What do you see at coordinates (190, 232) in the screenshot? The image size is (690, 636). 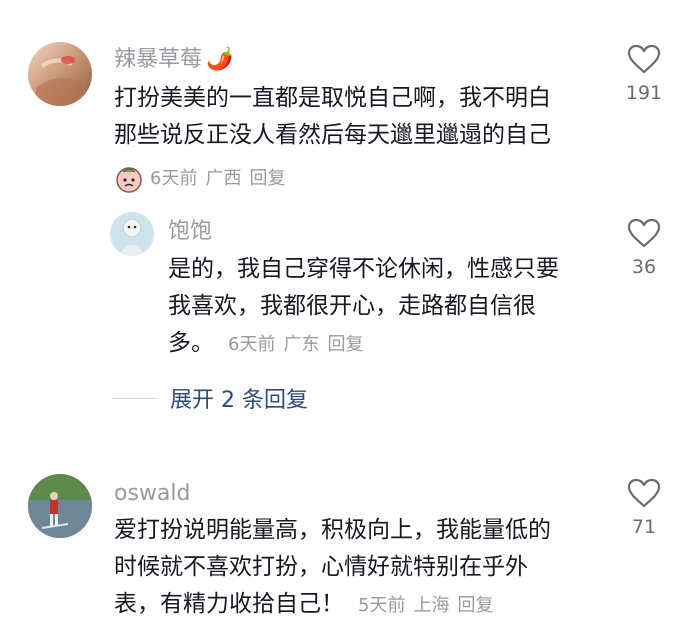 I see `username: 饱饱` at bounding box center [190, 232].